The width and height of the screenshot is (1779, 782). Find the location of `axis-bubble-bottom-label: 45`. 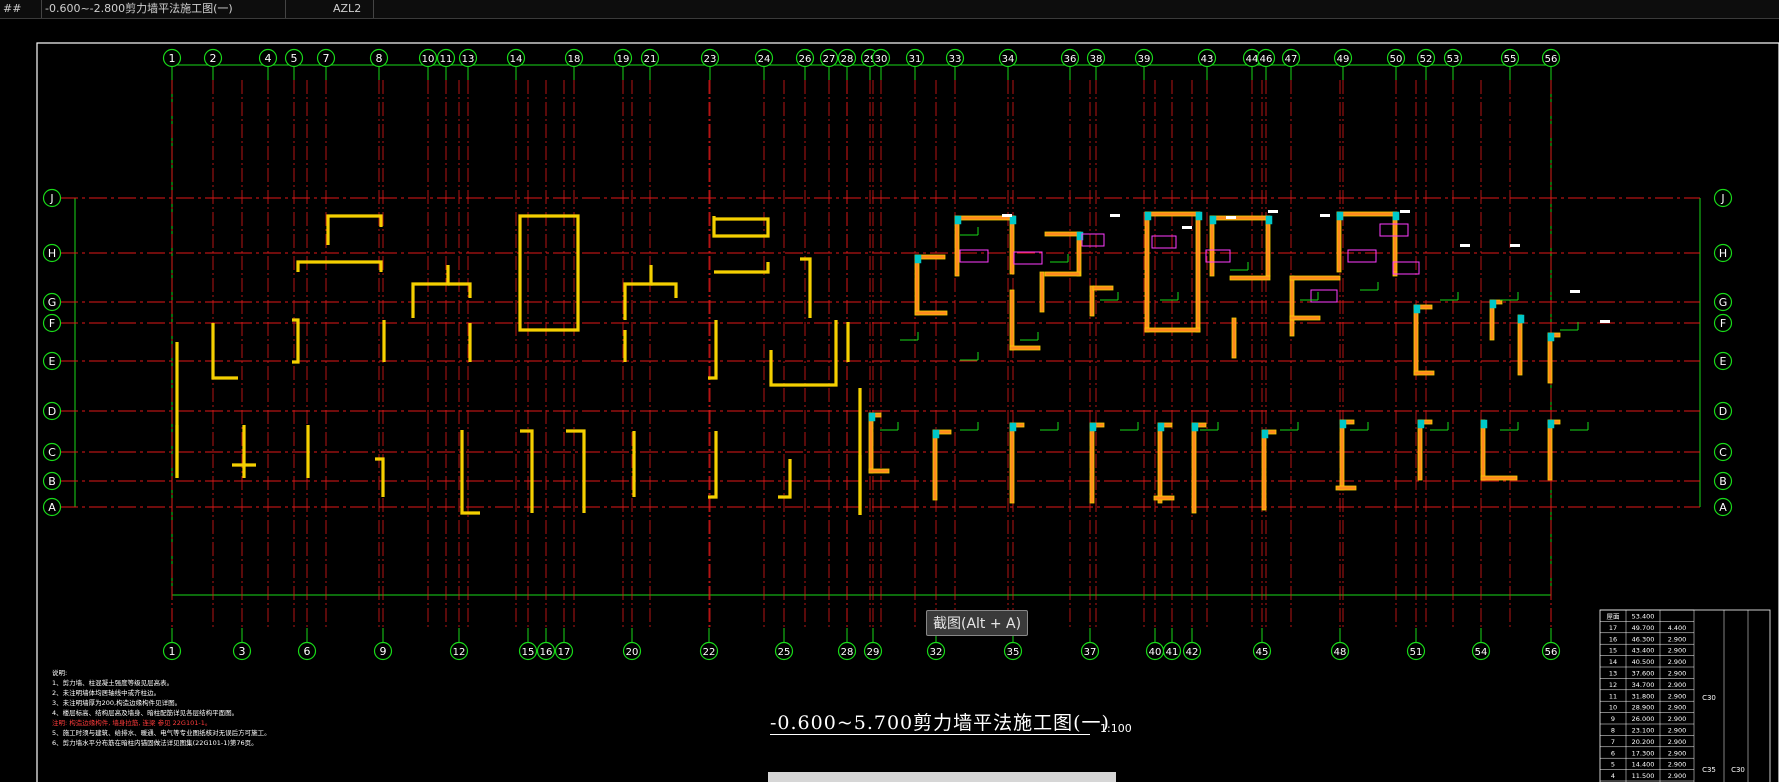

axis-bubble-bottom-label: 45 is located at coordinates (1262, 652).